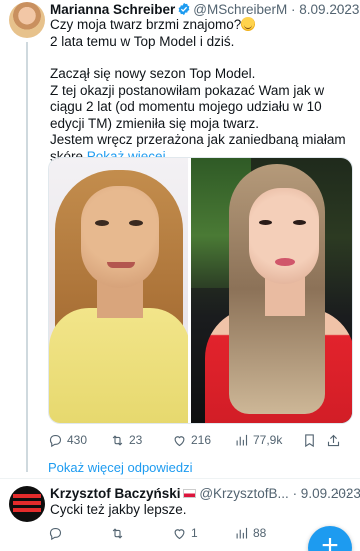  I want to click on tweet-line-3: Zaczął się nowy sezon Top Model., so click(153, 73).